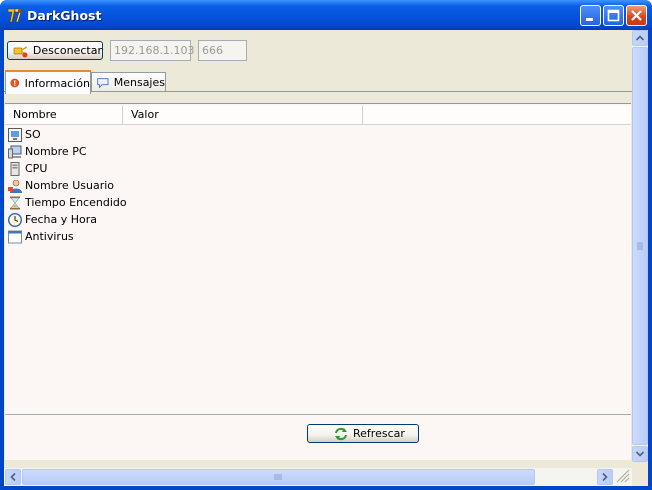  What do you see at coordinates (33, 134) in the screenshot?
I see `list-item-label: SO` at bounding box center [33, 134].